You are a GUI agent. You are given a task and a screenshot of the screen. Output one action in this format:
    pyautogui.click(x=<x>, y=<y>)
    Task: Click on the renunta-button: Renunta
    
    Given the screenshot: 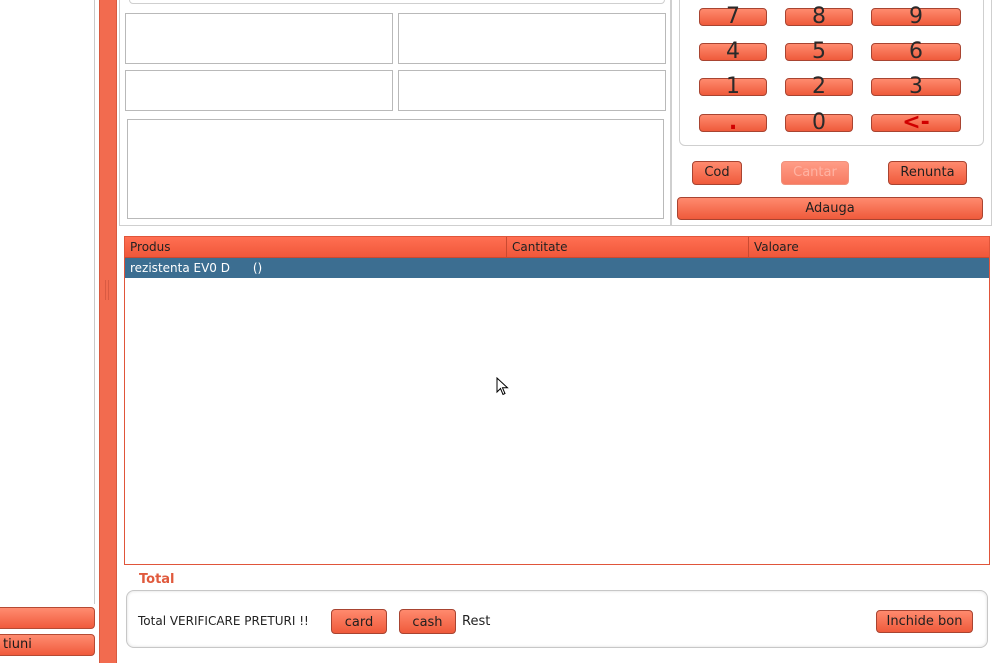 What is the action you would take?
    pyautogui.click(x=927, y=173)
    